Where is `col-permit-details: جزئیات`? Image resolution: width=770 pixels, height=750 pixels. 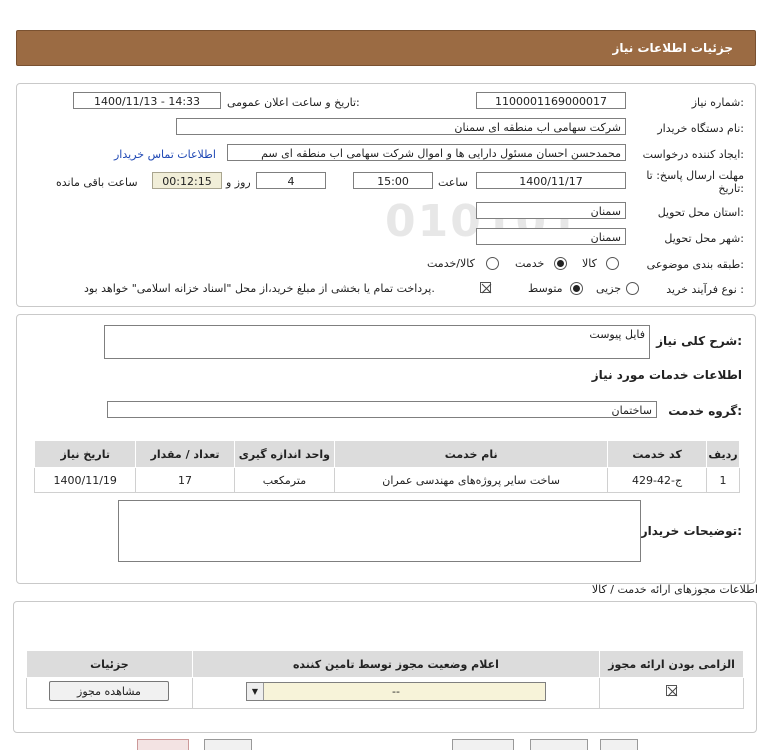
col-permit-details: جزئیات is located at coordinates (109, 664).